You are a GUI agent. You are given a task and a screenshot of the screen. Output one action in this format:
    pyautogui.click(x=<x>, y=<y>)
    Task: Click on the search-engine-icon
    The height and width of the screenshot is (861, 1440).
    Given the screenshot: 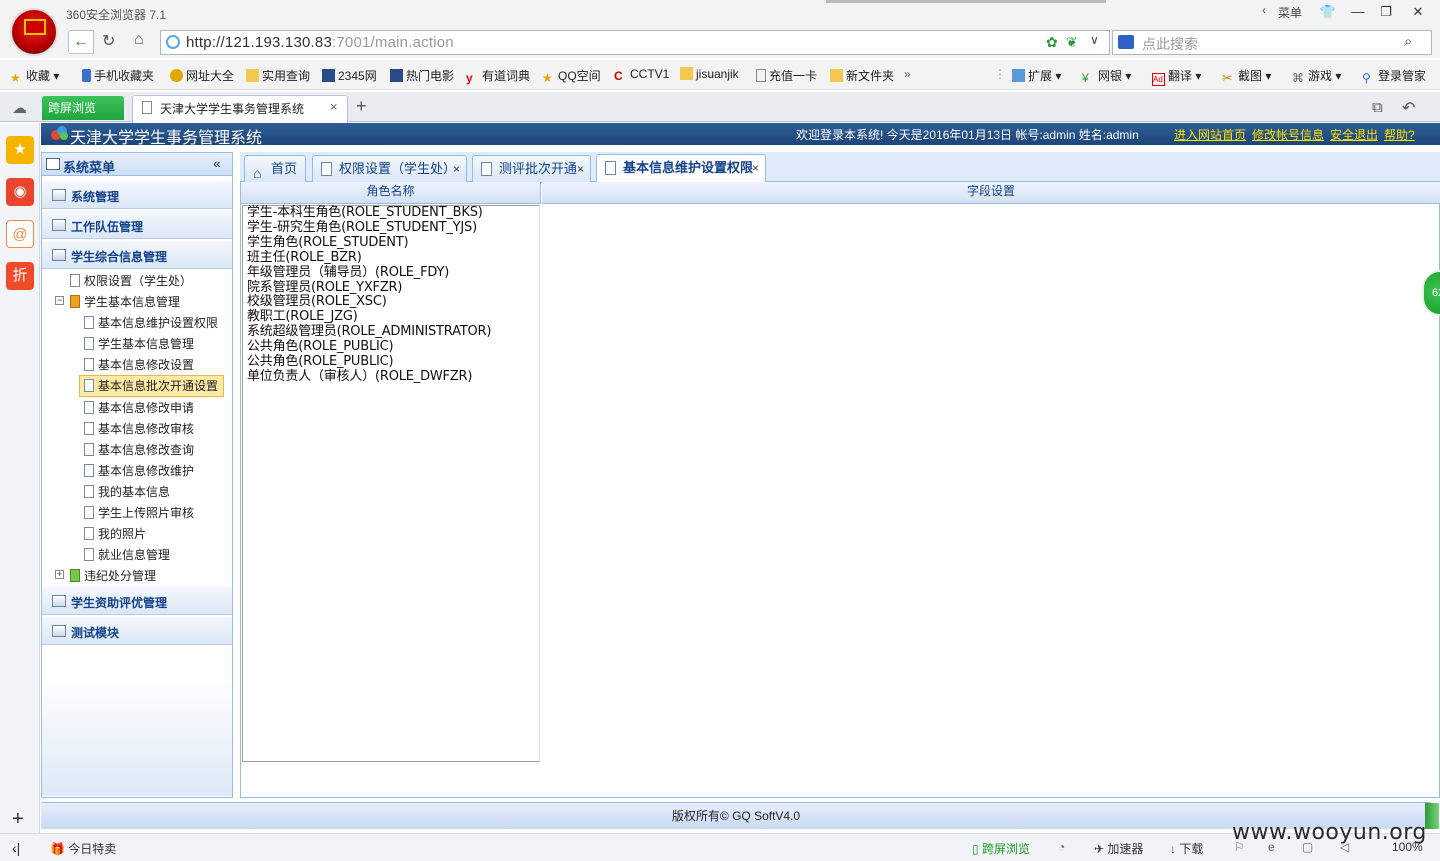 What is the action you would take?
    pyautogui.click(x=1126, y=42)
    